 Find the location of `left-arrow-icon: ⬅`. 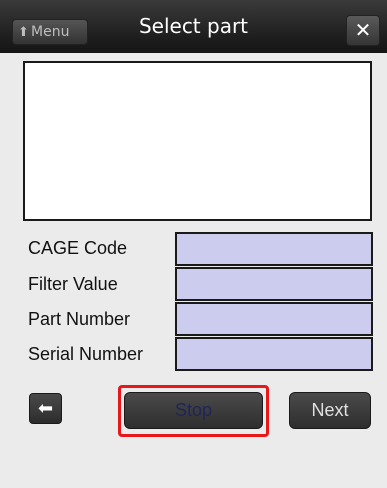

left-arrow-icon: ⬅ is located at coordinates (45, 408).